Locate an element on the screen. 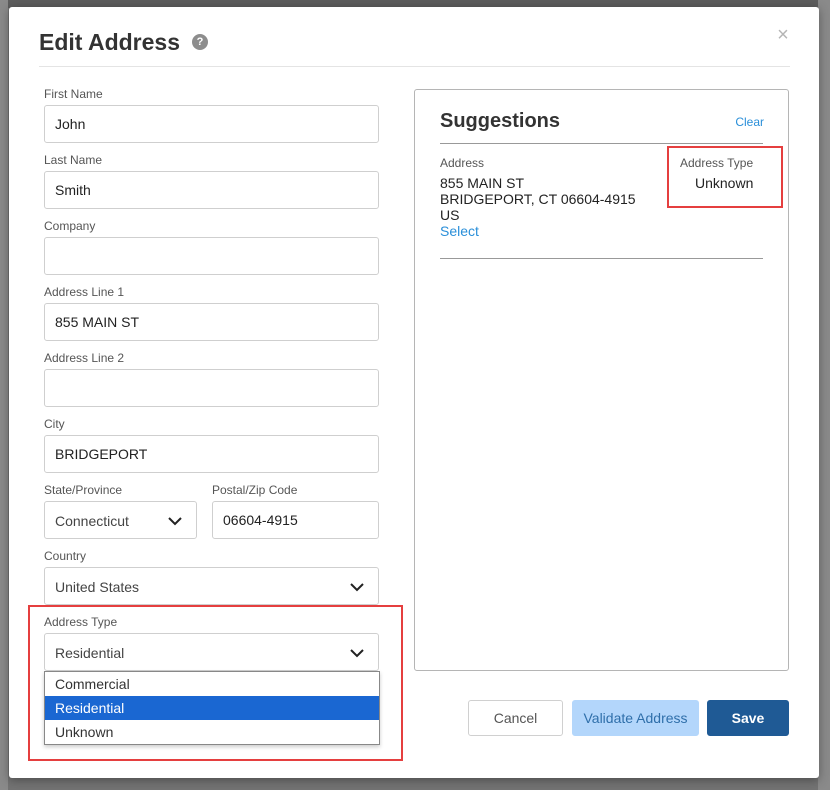  country-select: United States is located at coordinates (211, 586).